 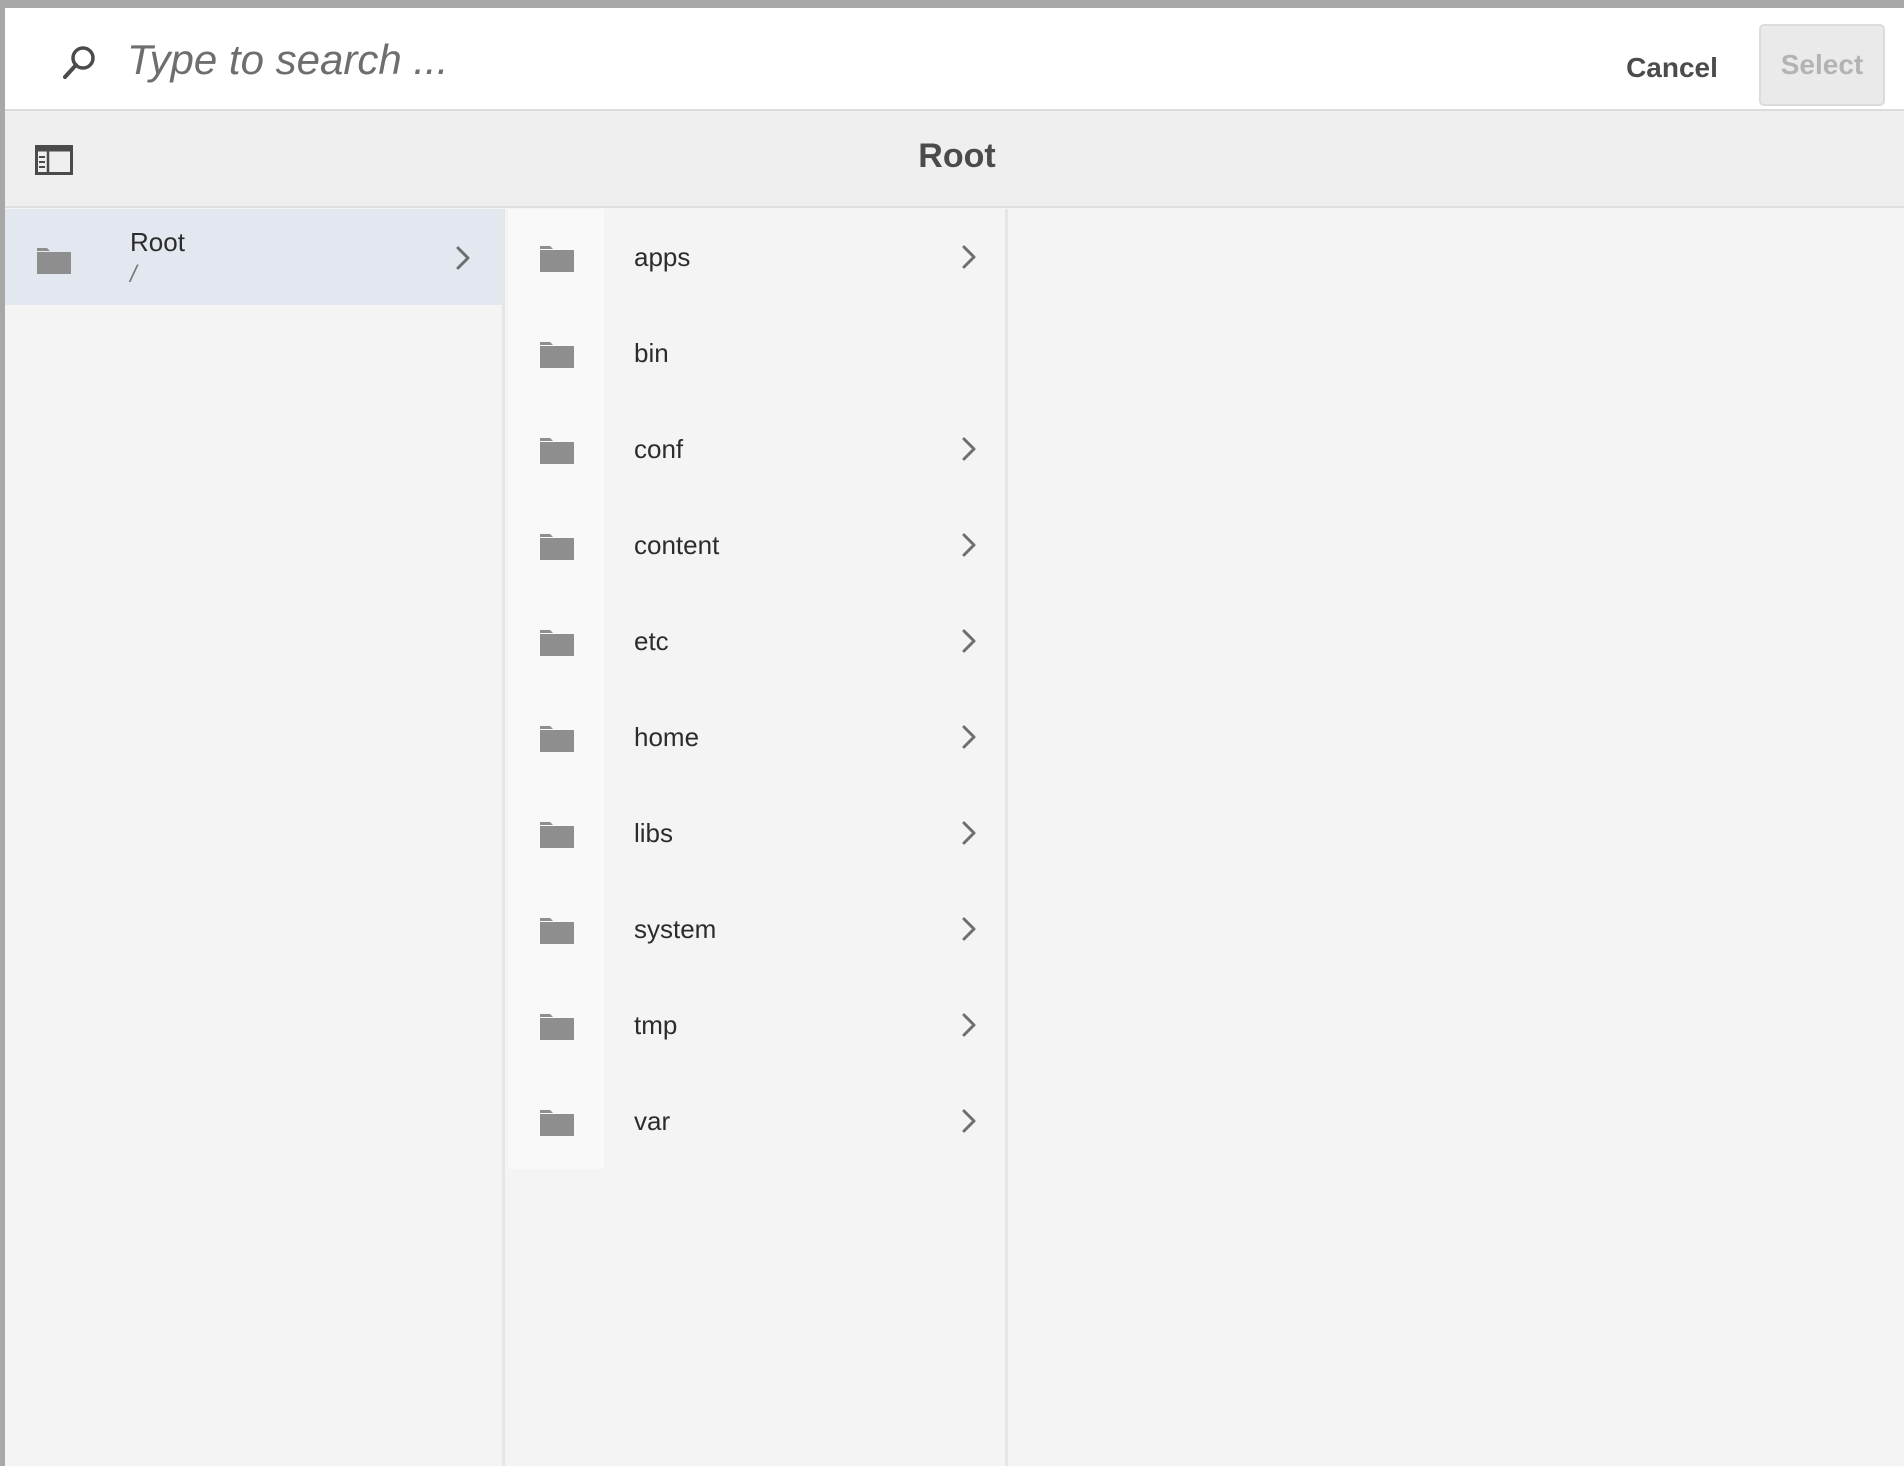 I want to click on search-input, so click(x=477, y=60).